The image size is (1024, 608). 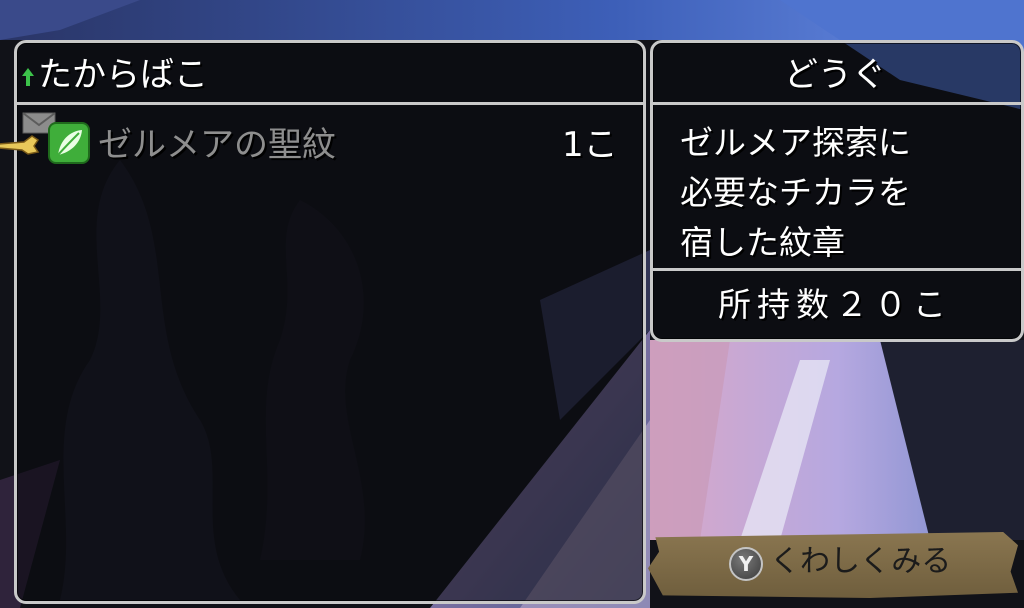 What do you see at coordinates (746, 564) in the screenshot?
I see `y-button-icon: Y` at bounding box center [746, 564].